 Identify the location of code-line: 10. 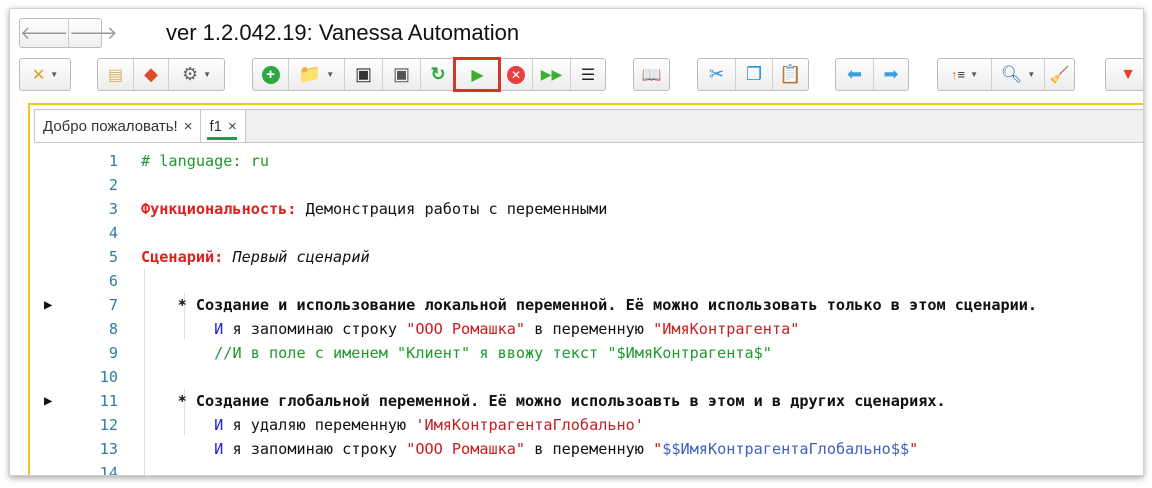
(588, 377).